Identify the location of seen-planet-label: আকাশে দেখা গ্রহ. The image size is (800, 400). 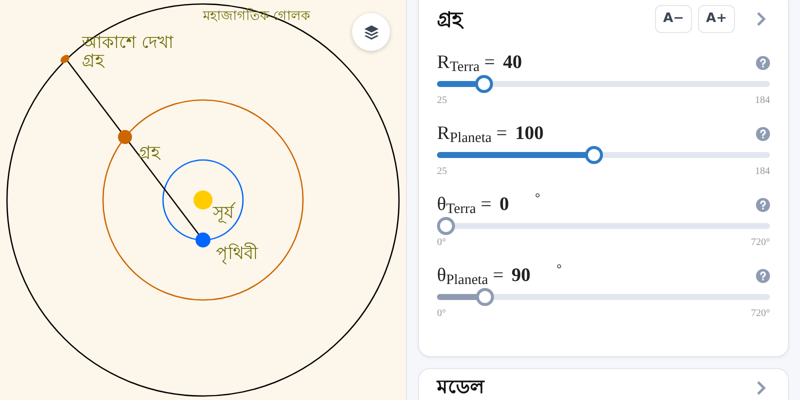
(128, 52).